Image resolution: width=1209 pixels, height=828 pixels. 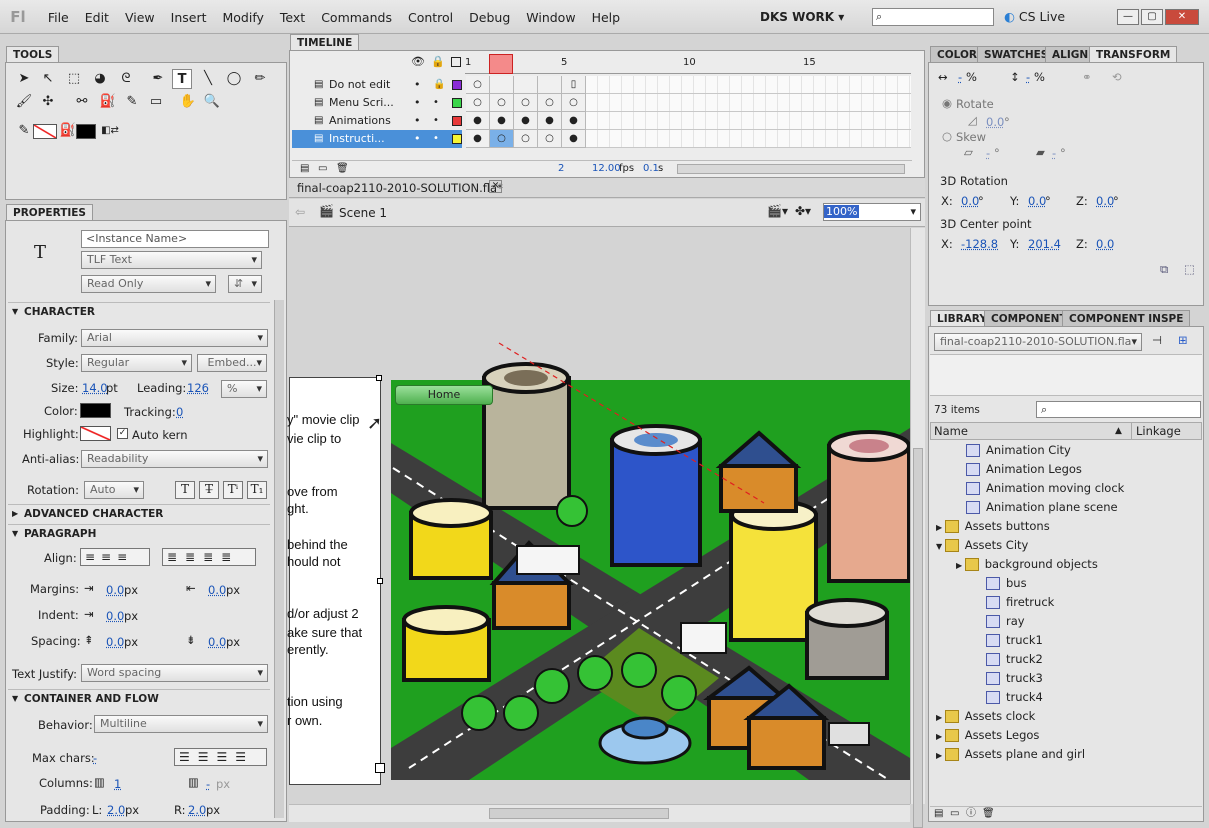 I want to click on edit-symbols-icon: ✤▾, so click(x=803, y=211).